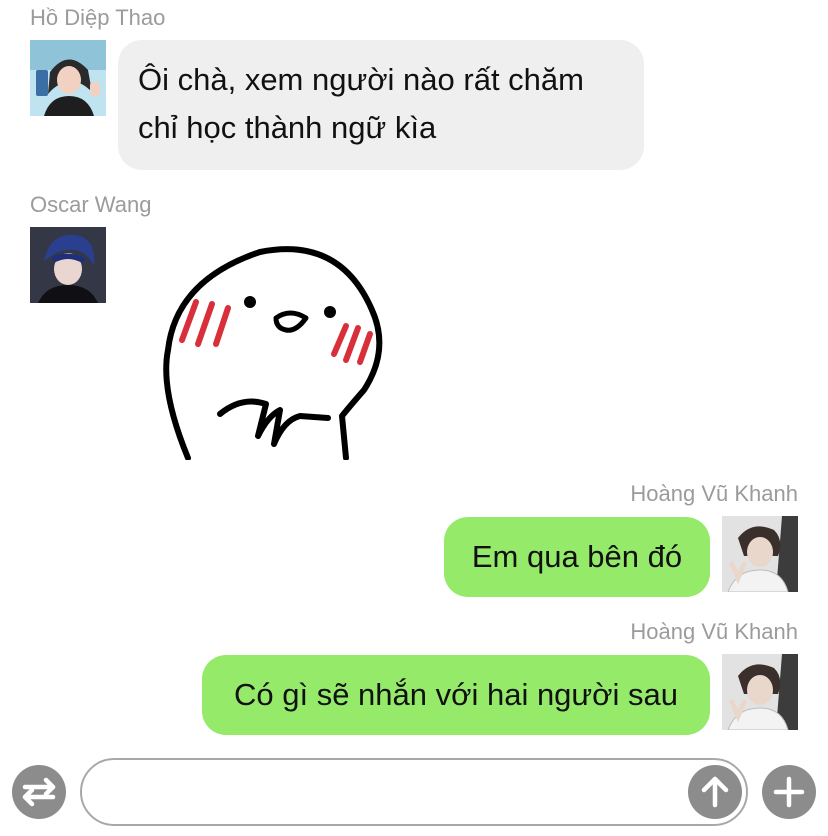 This screenshot has width=828, height=836. I want to click on swap-arrows-icon, so click(39, 792).